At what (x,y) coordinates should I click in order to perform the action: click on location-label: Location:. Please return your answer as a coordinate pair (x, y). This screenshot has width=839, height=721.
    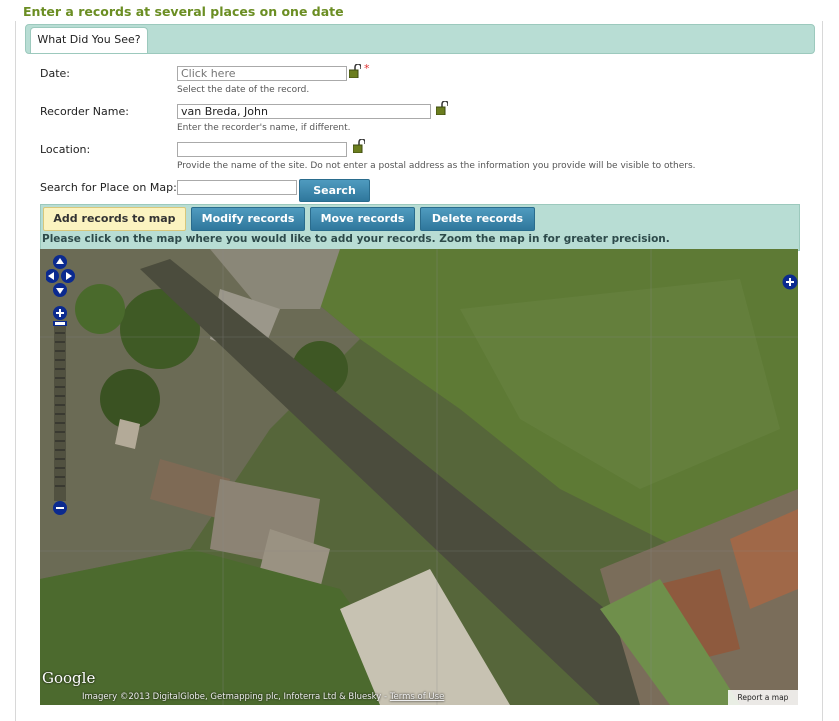
    Looking at the image, I should click on (65, 149).